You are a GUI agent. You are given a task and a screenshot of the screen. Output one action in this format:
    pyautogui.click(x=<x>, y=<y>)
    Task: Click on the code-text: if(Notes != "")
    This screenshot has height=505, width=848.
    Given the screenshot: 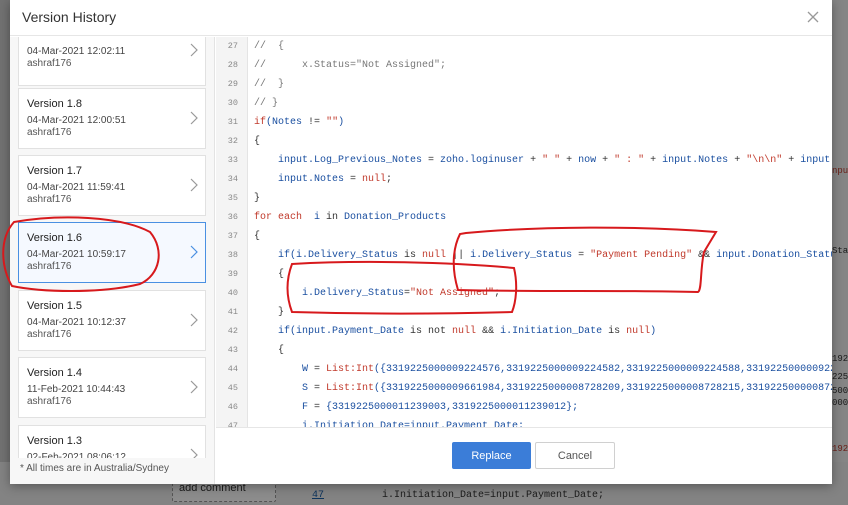 What is the action you would take?
    pyautogui.click(x=299, y=122)
    